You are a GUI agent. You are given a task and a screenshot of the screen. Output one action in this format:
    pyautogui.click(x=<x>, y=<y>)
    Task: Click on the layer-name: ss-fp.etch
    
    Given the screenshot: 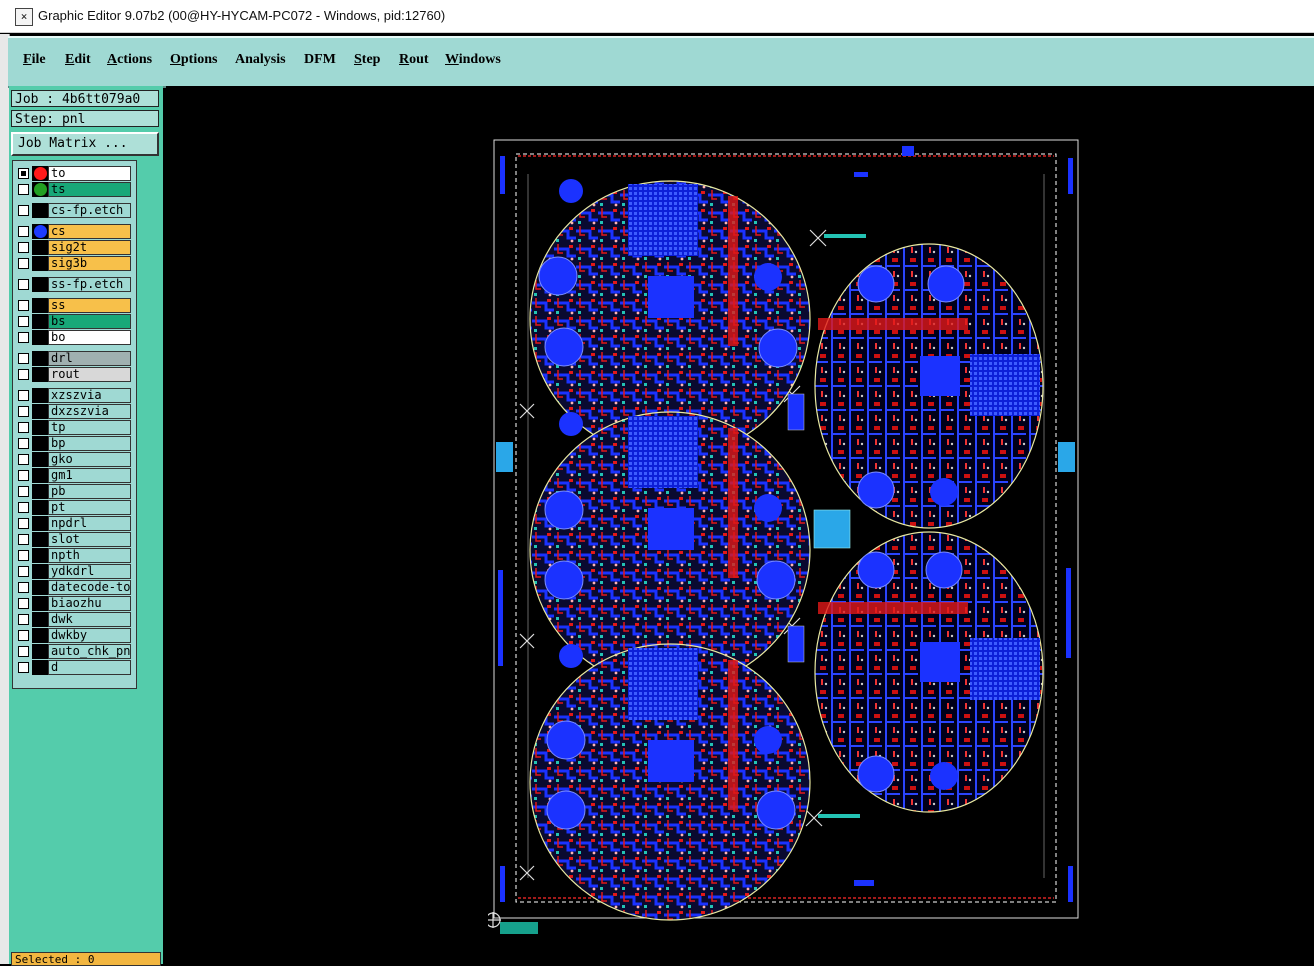 What is the action you would take?
    pyautogui.click(x=89, y=284)
    